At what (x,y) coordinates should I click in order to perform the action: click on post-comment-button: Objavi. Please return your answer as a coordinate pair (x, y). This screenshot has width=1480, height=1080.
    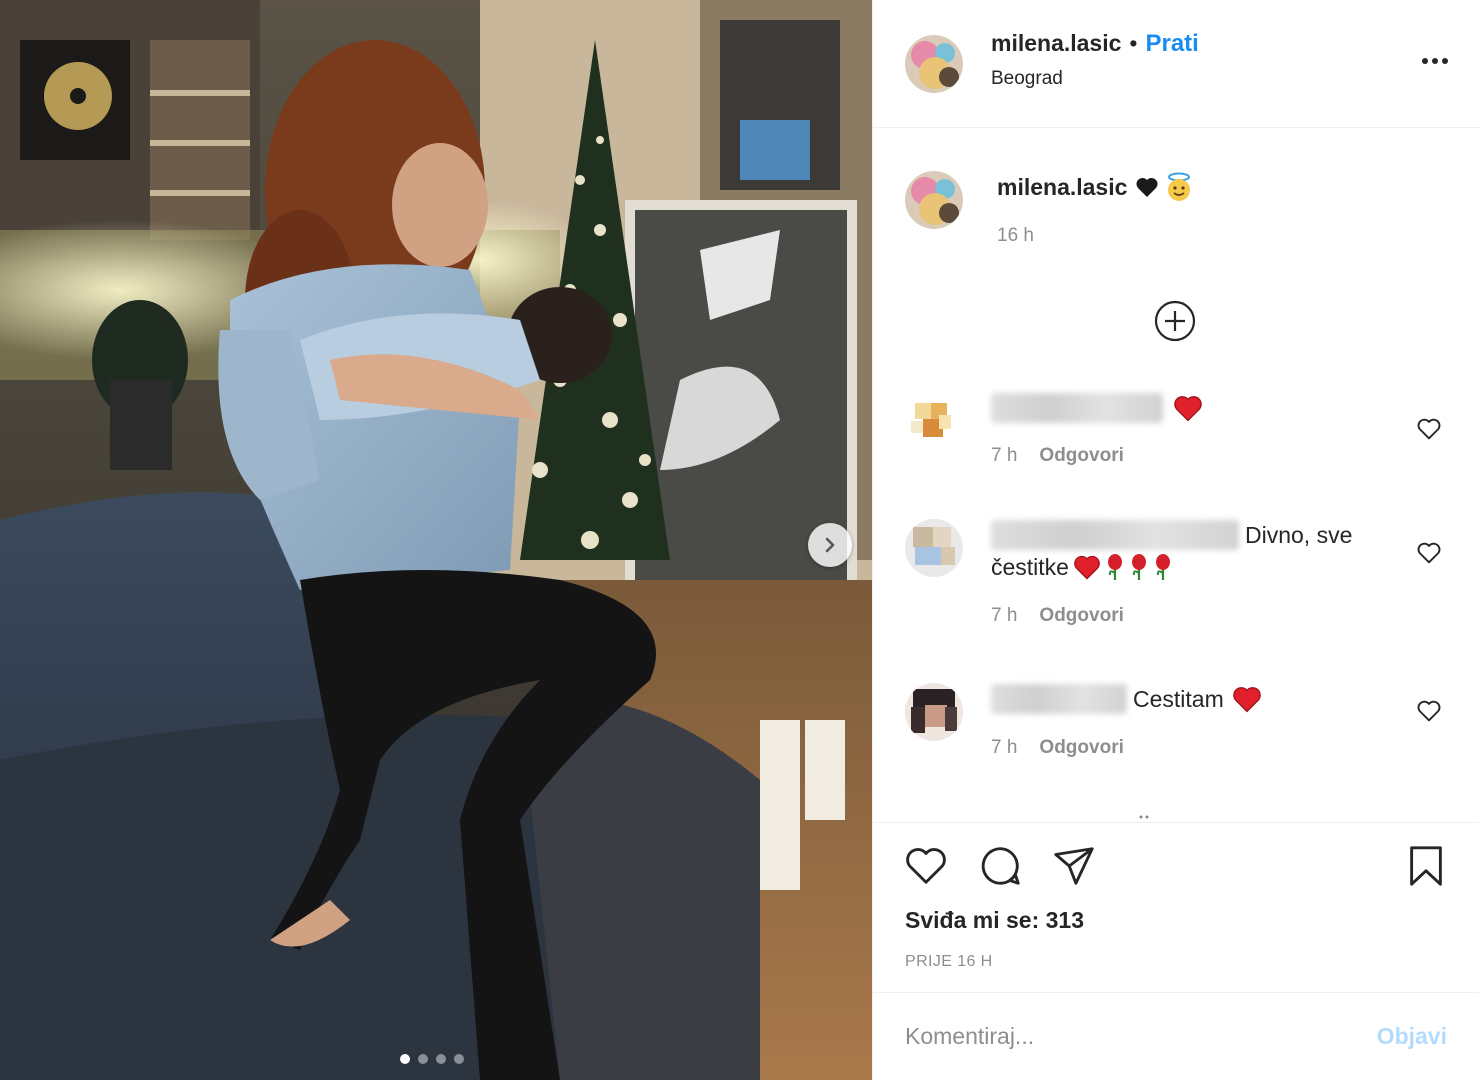
    Looking at the image, I should click on (1412, 1036).